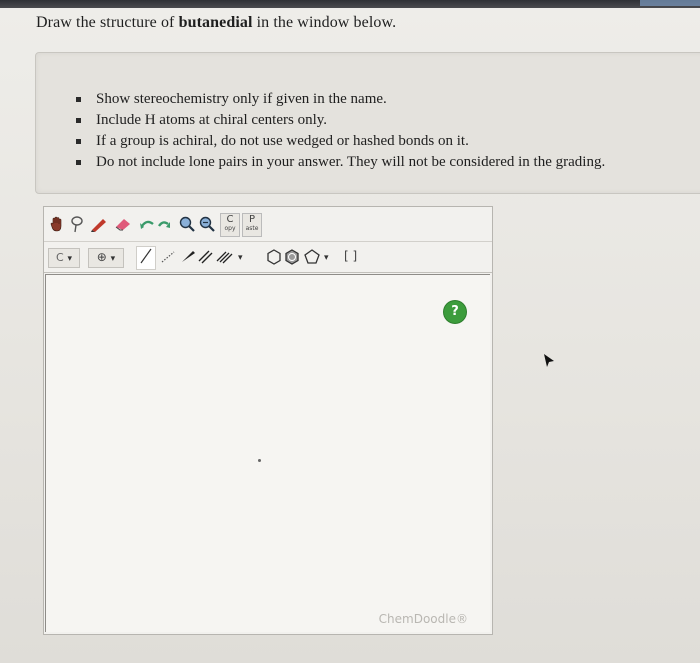 This screenshot has height=663, width=700. Describe the element at coordinates (168, 258) in the screenshot. I see `hashed-bond-icon` at that location.